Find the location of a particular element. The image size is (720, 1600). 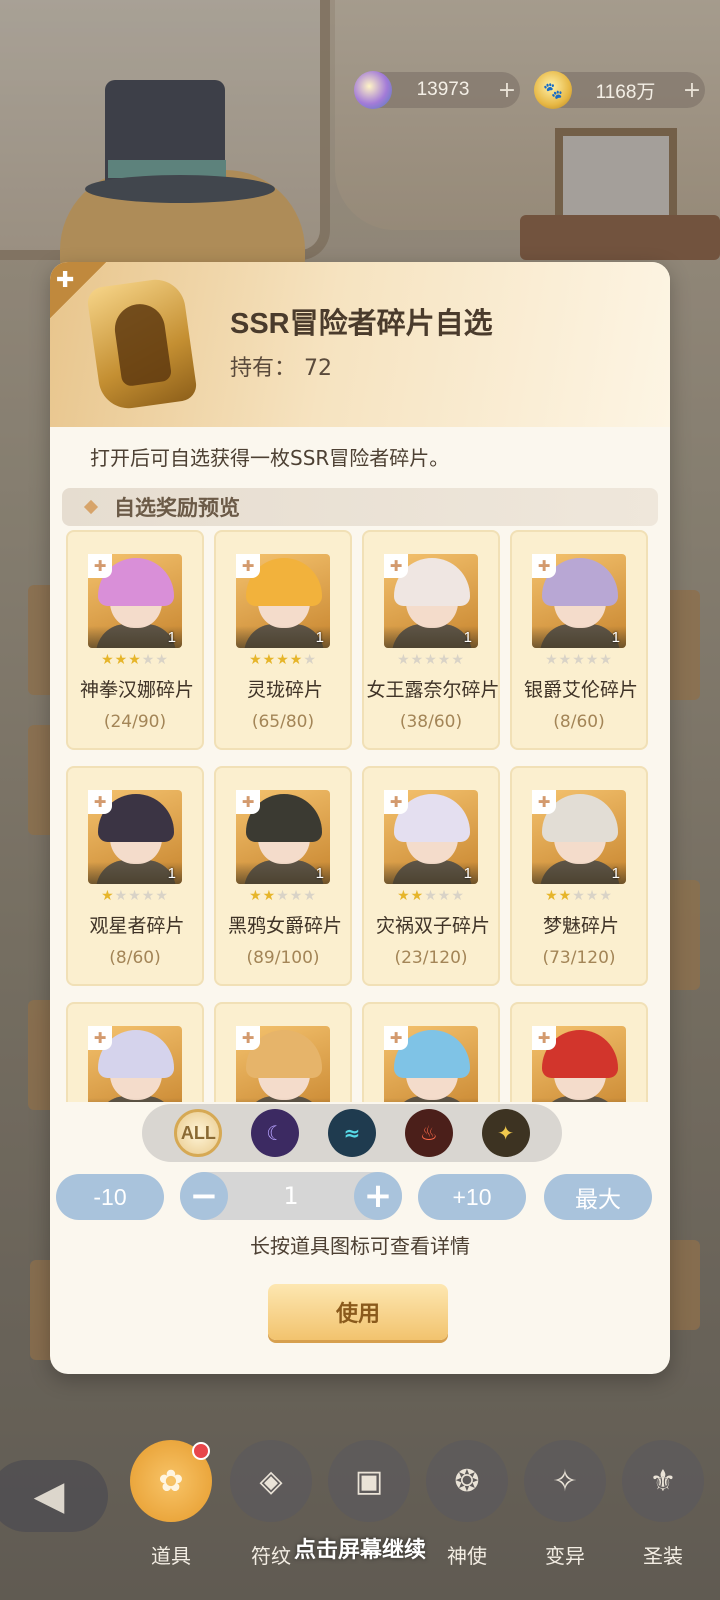

add-gem-button: + is located at coordinates (507, 90).